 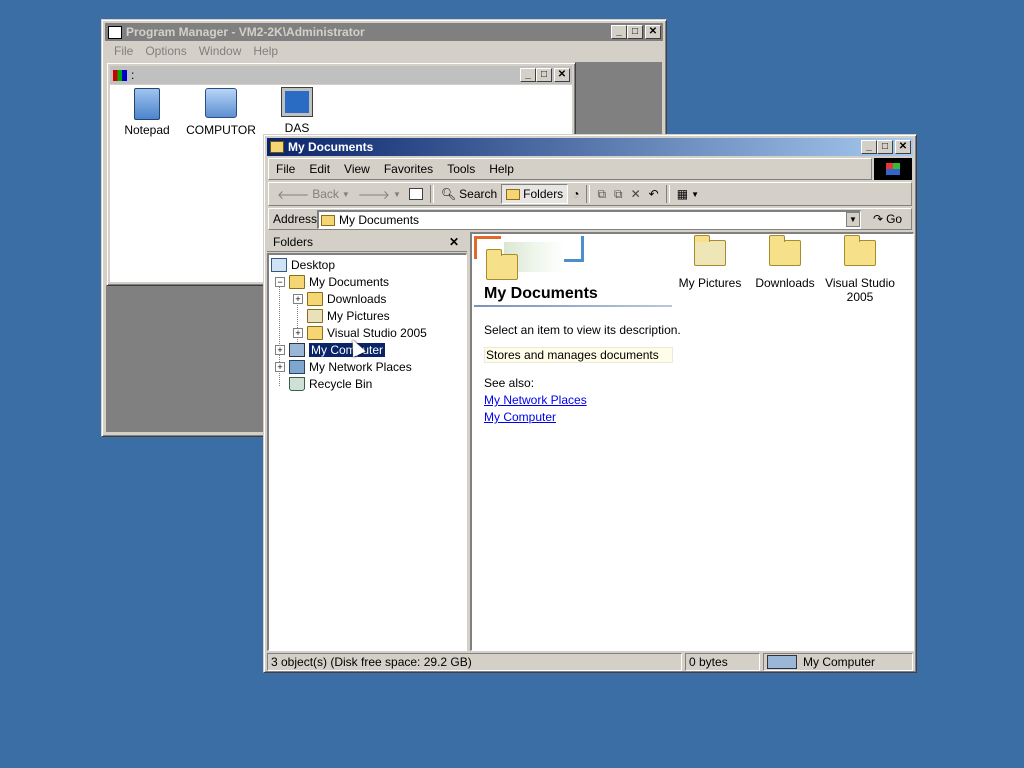 What do you see at coordinates (528, 75) in the screenshot?
I see `group-minimize-button: _` at bounding box center [528, 75].